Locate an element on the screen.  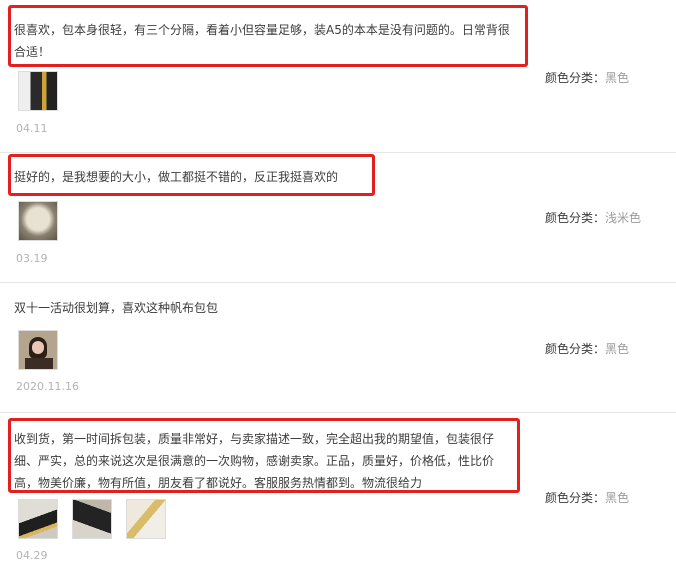
sku-info: 颜色分类：浅米色 is located at coordinates (593, 217).